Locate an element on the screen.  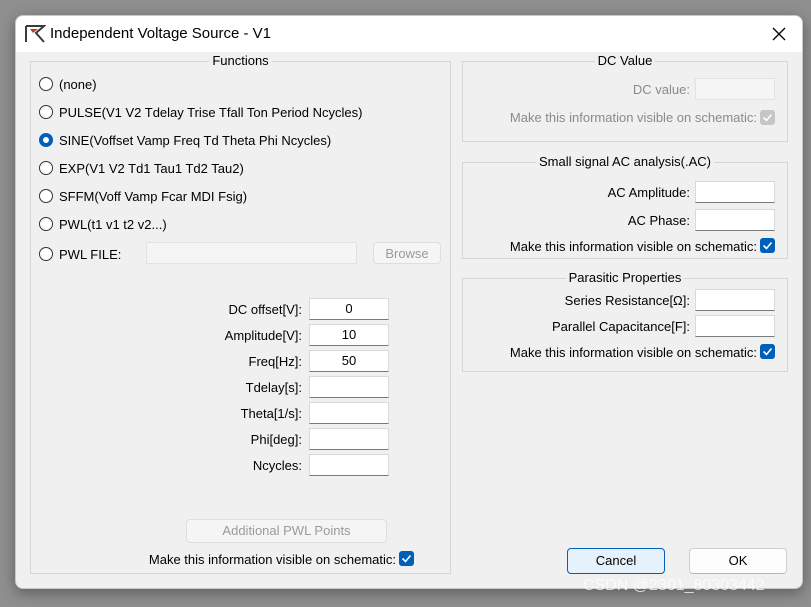
parasitic-visible-checkbox is located at coordinates (767, 351).